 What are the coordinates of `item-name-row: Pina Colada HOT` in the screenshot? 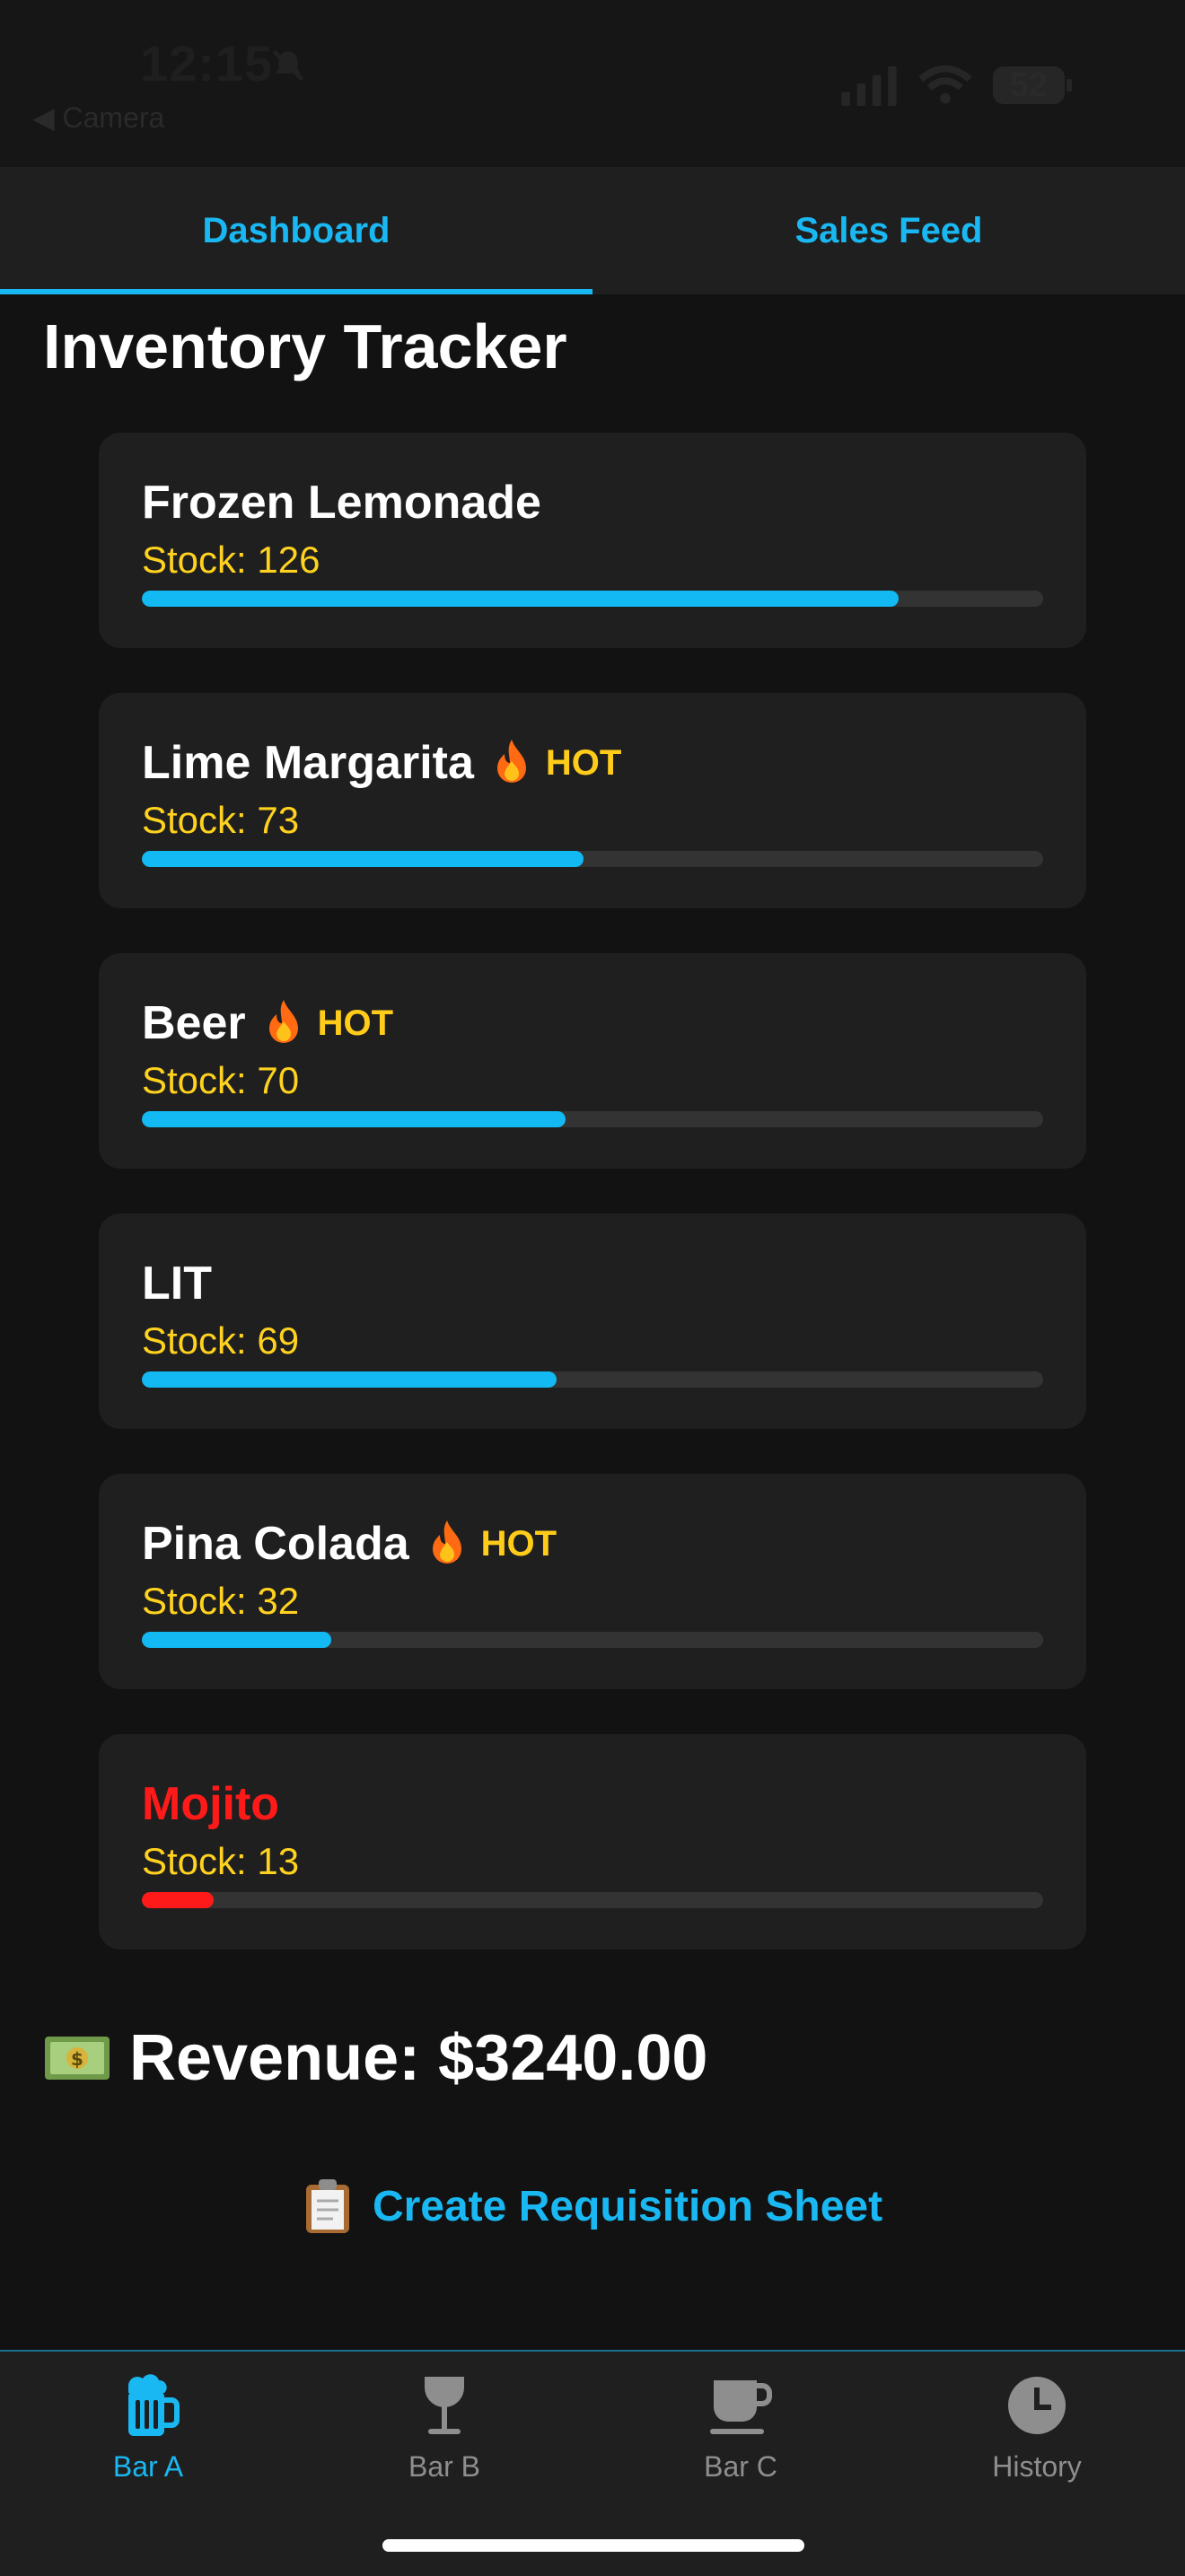 It's located at (349, 1544).